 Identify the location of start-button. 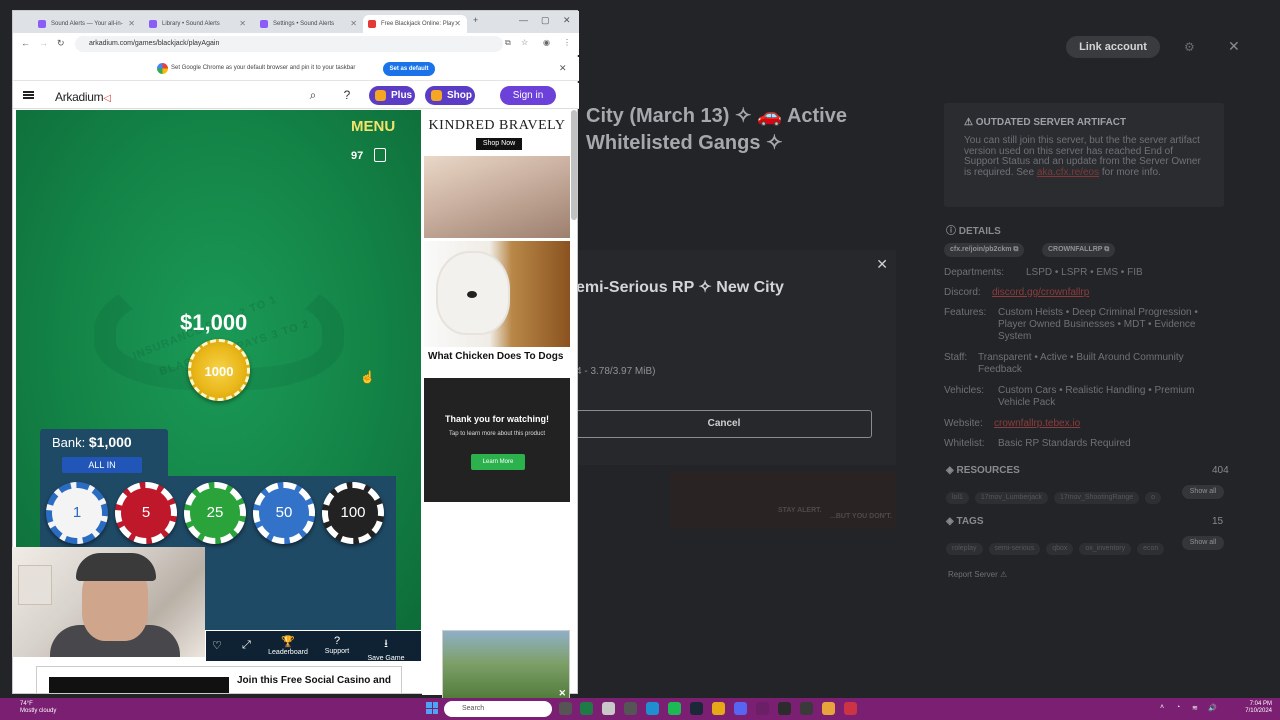
(432, 708).